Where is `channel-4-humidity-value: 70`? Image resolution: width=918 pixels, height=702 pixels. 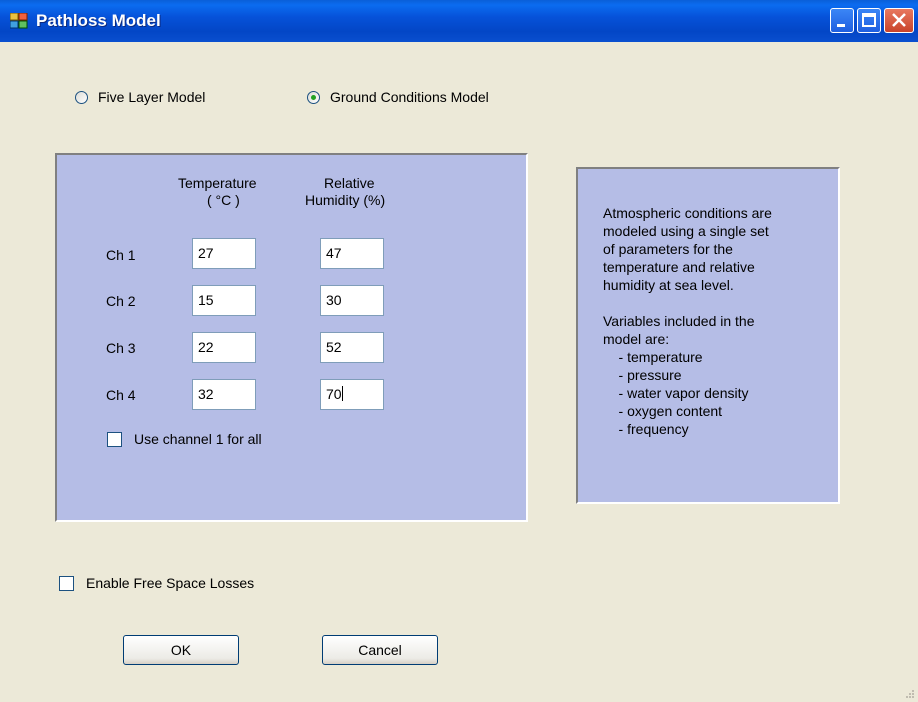 channel-4-humidity-value: 70 is located at coordinates (334, 394).